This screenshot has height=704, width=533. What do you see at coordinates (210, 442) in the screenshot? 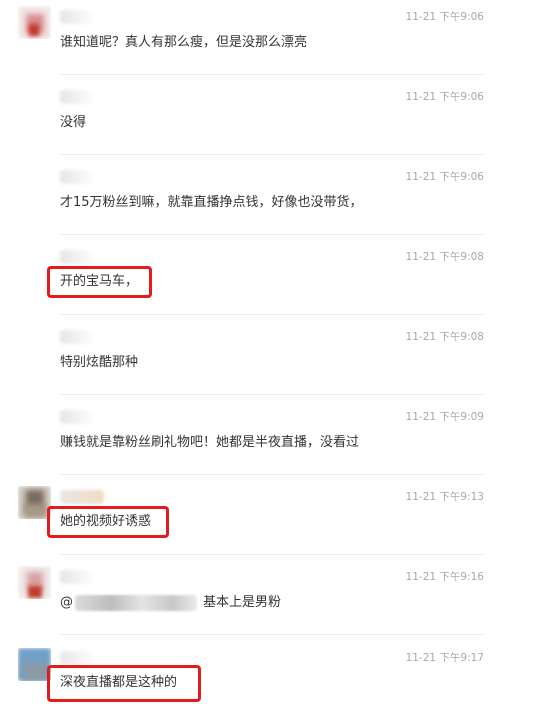
I see `comment-text: 赚钱就是靠粉丝刷礼物吧！她都是半夜直播，没看过` at bounding box center [210, 442].